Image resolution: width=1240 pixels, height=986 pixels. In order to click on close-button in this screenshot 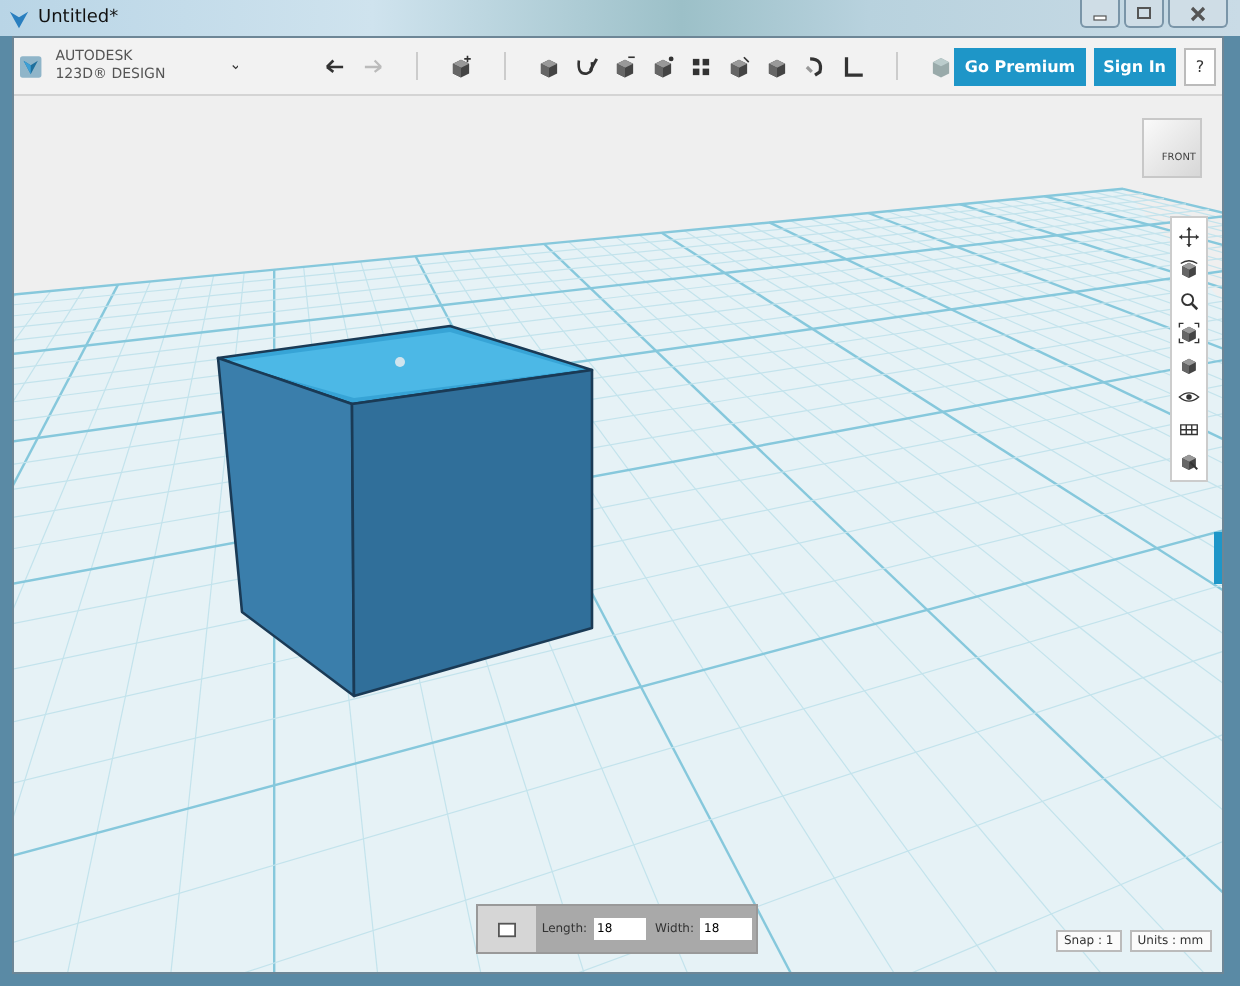, I will do `click(1198, 14)`.